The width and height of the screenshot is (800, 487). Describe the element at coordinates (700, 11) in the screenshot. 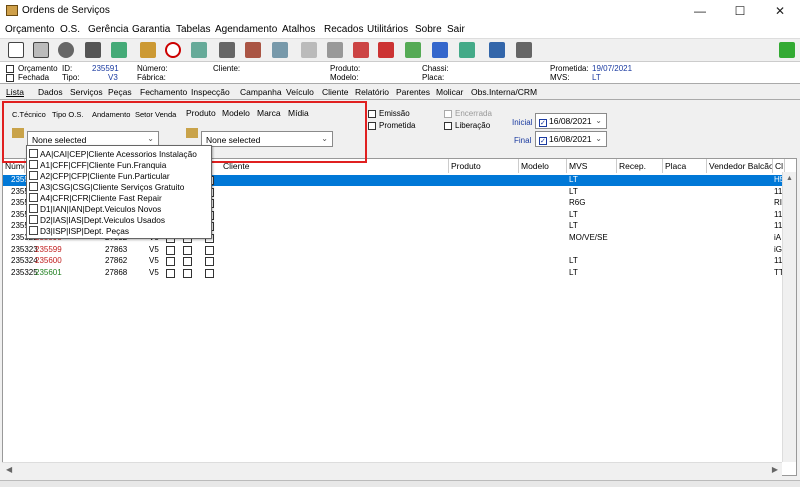

I see `minimize-button: —` at that location.